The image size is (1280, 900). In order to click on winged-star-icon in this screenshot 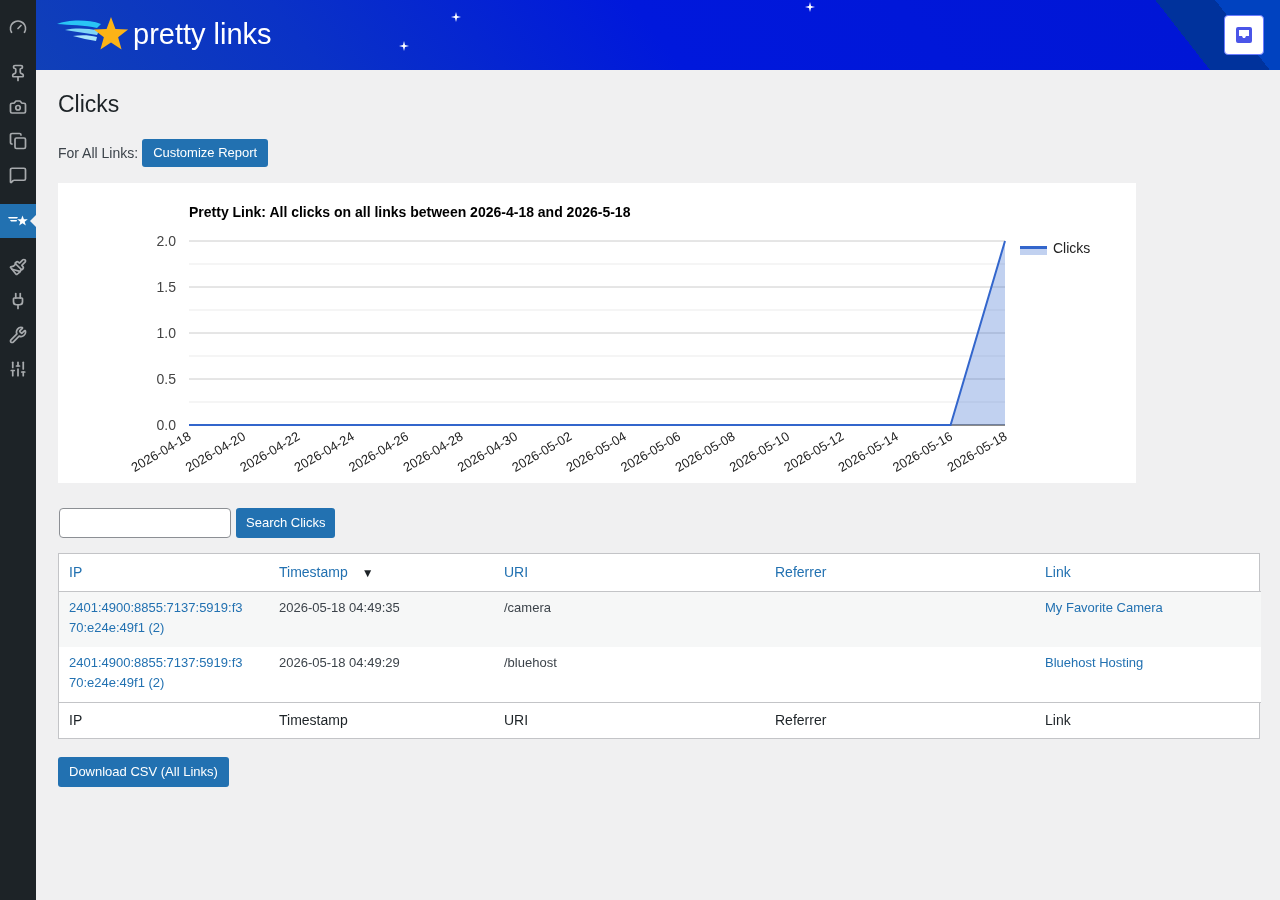, I will do `click(18, 221)`.